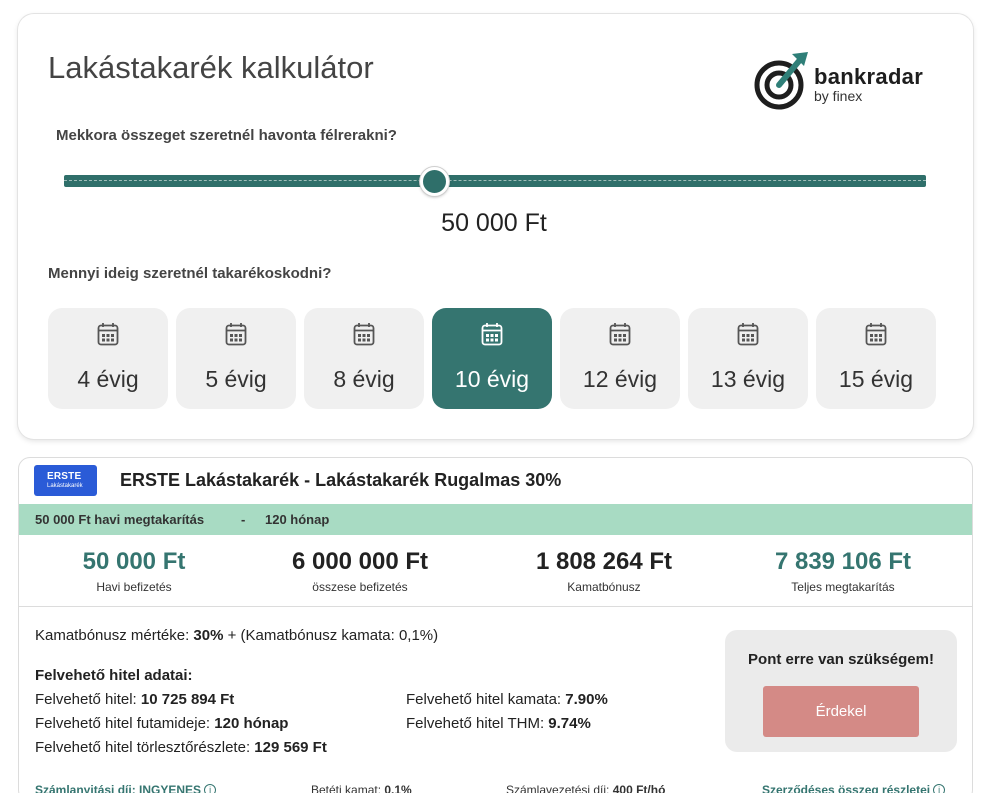 The image size is (989, 793). I want to click on contract-details-link: Szerződéses összeg részletei i, so click(854, 788).